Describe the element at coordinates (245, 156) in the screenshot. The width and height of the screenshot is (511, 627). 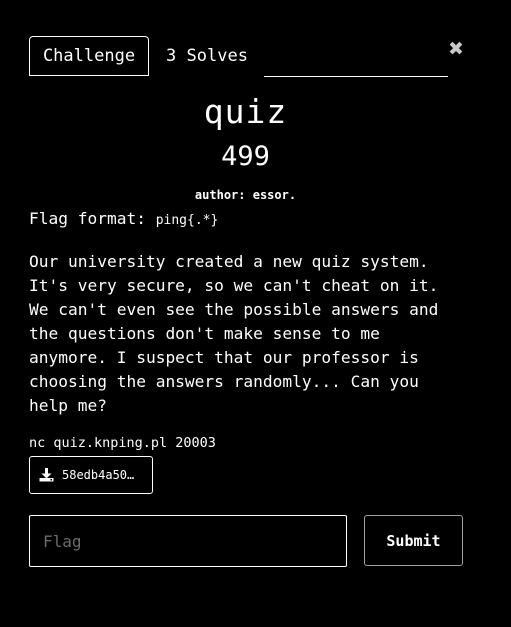
I see `challenge-points: 499` at that location.